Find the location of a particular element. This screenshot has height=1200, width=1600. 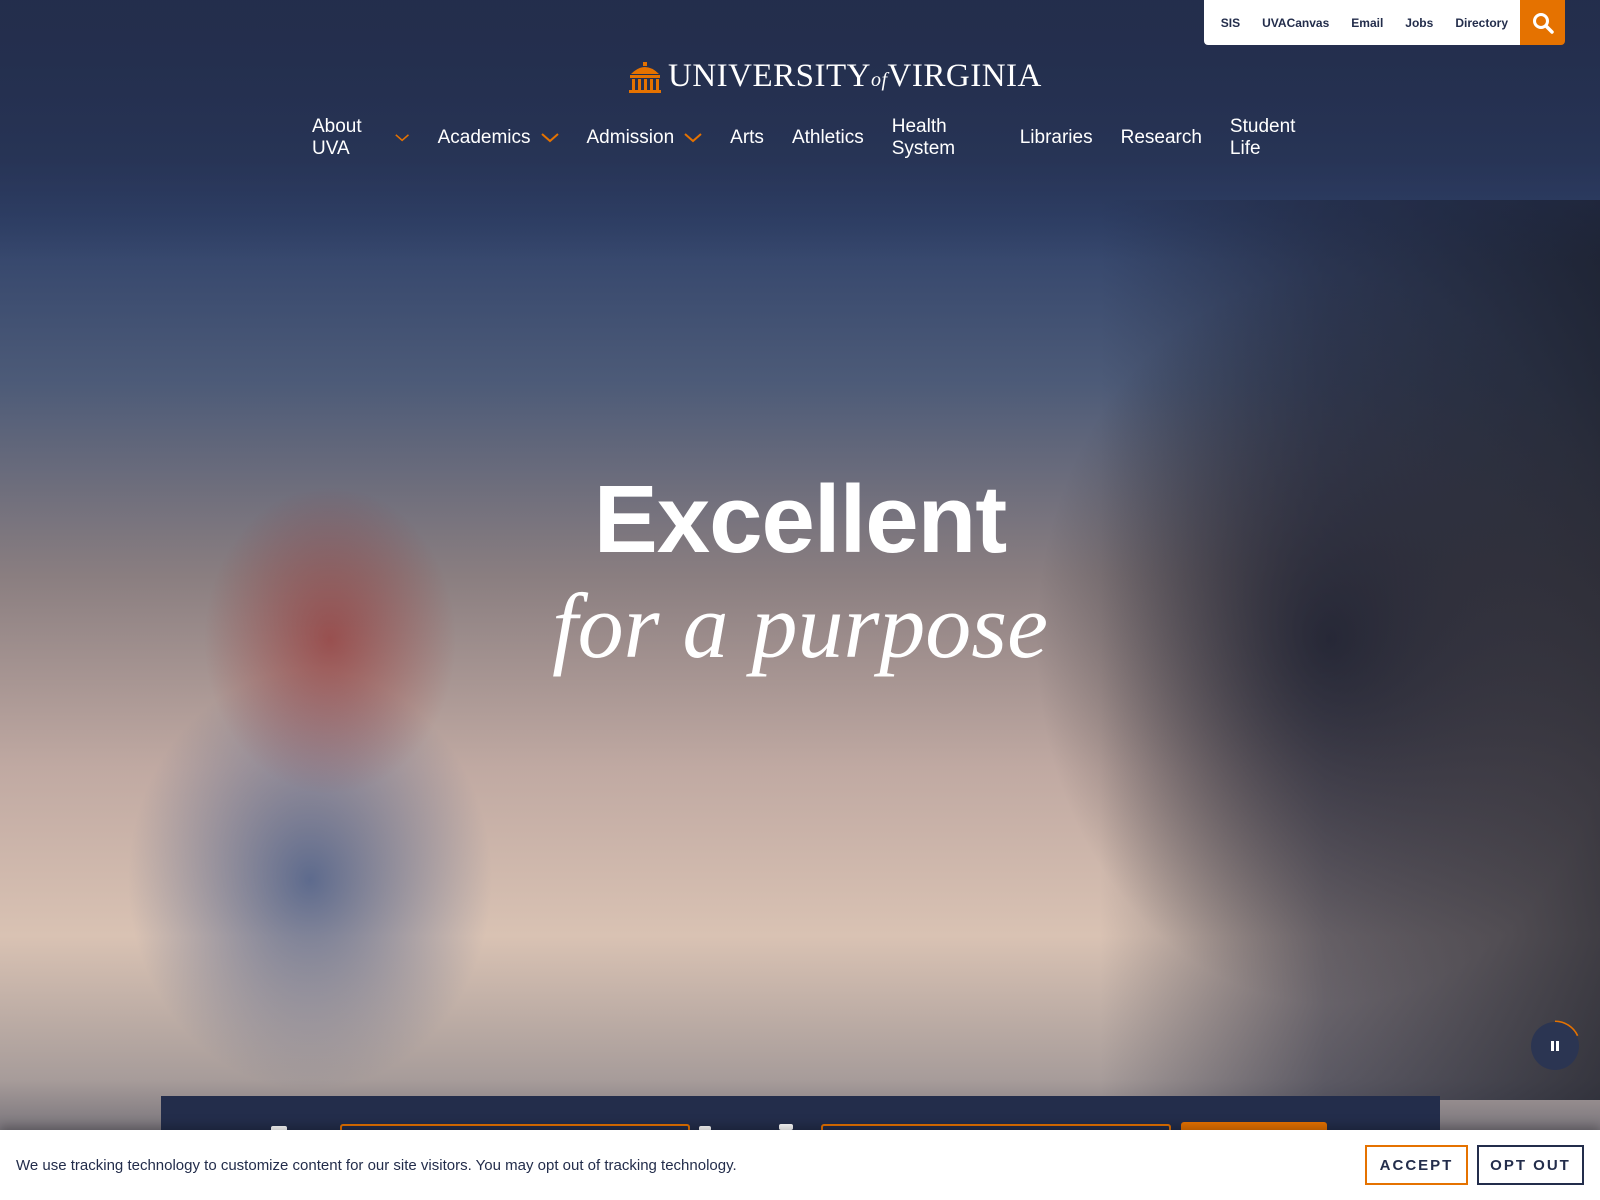

utility-link-sis: SIS is located at coordinates (1230, 23).